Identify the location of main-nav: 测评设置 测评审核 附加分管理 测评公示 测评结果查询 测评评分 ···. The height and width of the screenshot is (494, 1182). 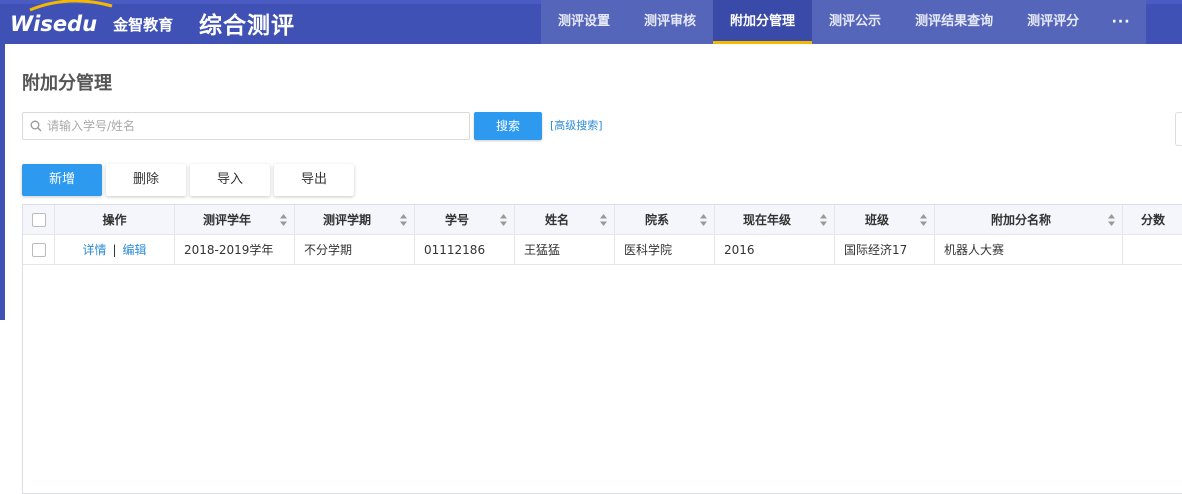
(844, 22).